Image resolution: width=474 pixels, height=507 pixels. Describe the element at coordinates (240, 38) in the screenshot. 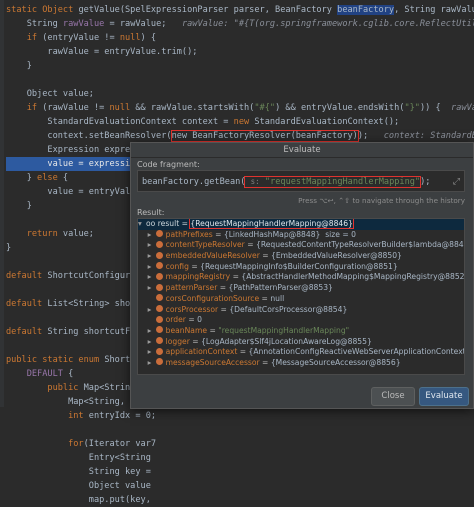

I see `code-line: if (entryValue != null) {` at that location.